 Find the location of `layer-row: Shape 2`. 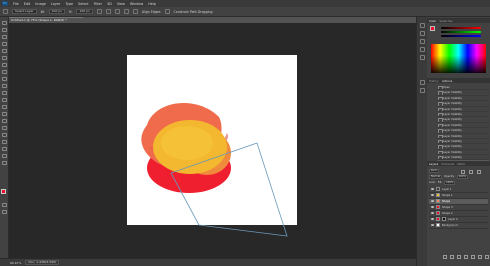

layer-row: Shape 2 is located at coordinates (458, 214).